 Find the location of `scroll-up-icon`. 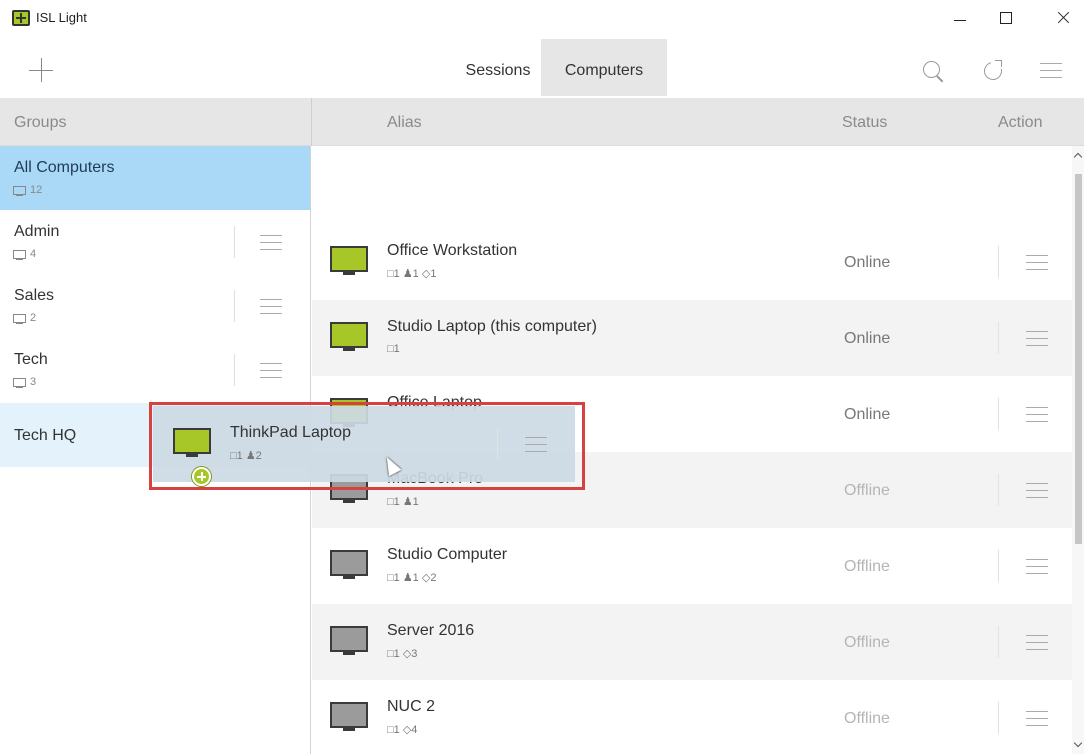

scroll-up-icon is located at coordinates (1078, 157).